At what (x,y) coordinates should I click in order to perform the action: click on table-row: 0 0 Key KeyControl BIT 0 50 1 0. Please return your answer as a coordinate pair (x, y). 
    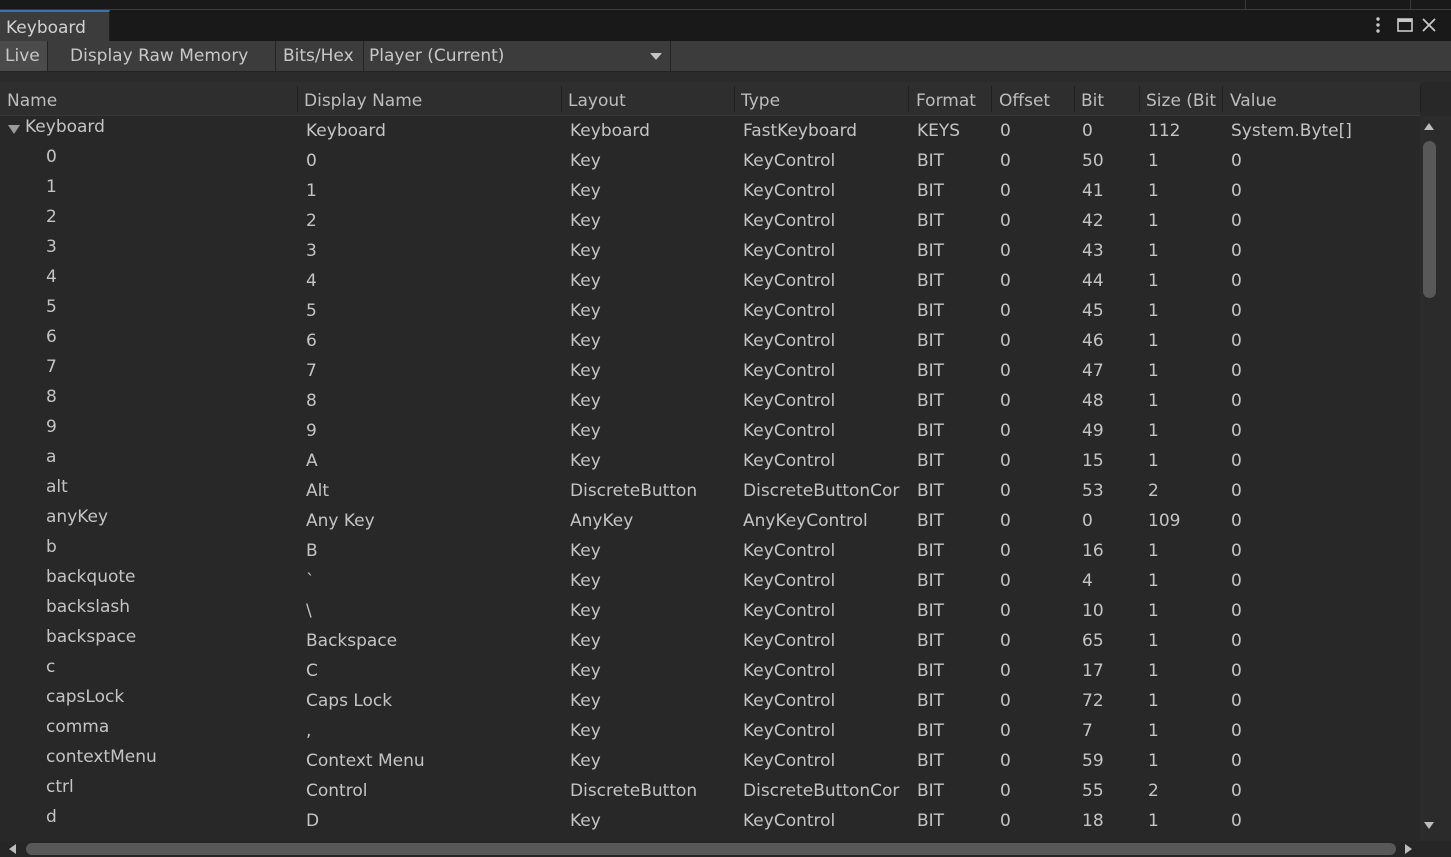
    Looking at the image, I should click on (710, 161).